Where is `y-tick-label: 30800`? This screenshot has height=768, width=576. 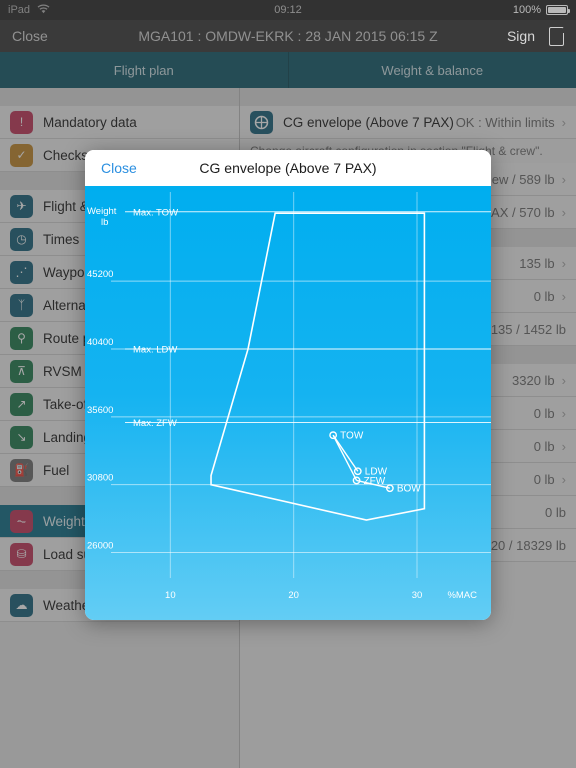 y-tick-label: 30800 is located at coordinates (100, 478).